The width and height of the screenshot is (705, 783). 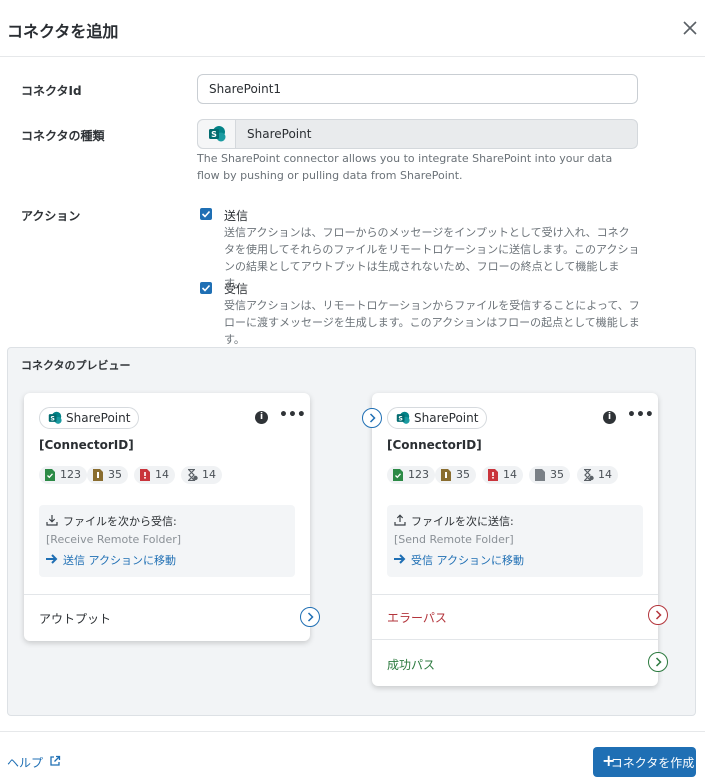 I want to click on connector-id-input, so click(x=417, y=89).